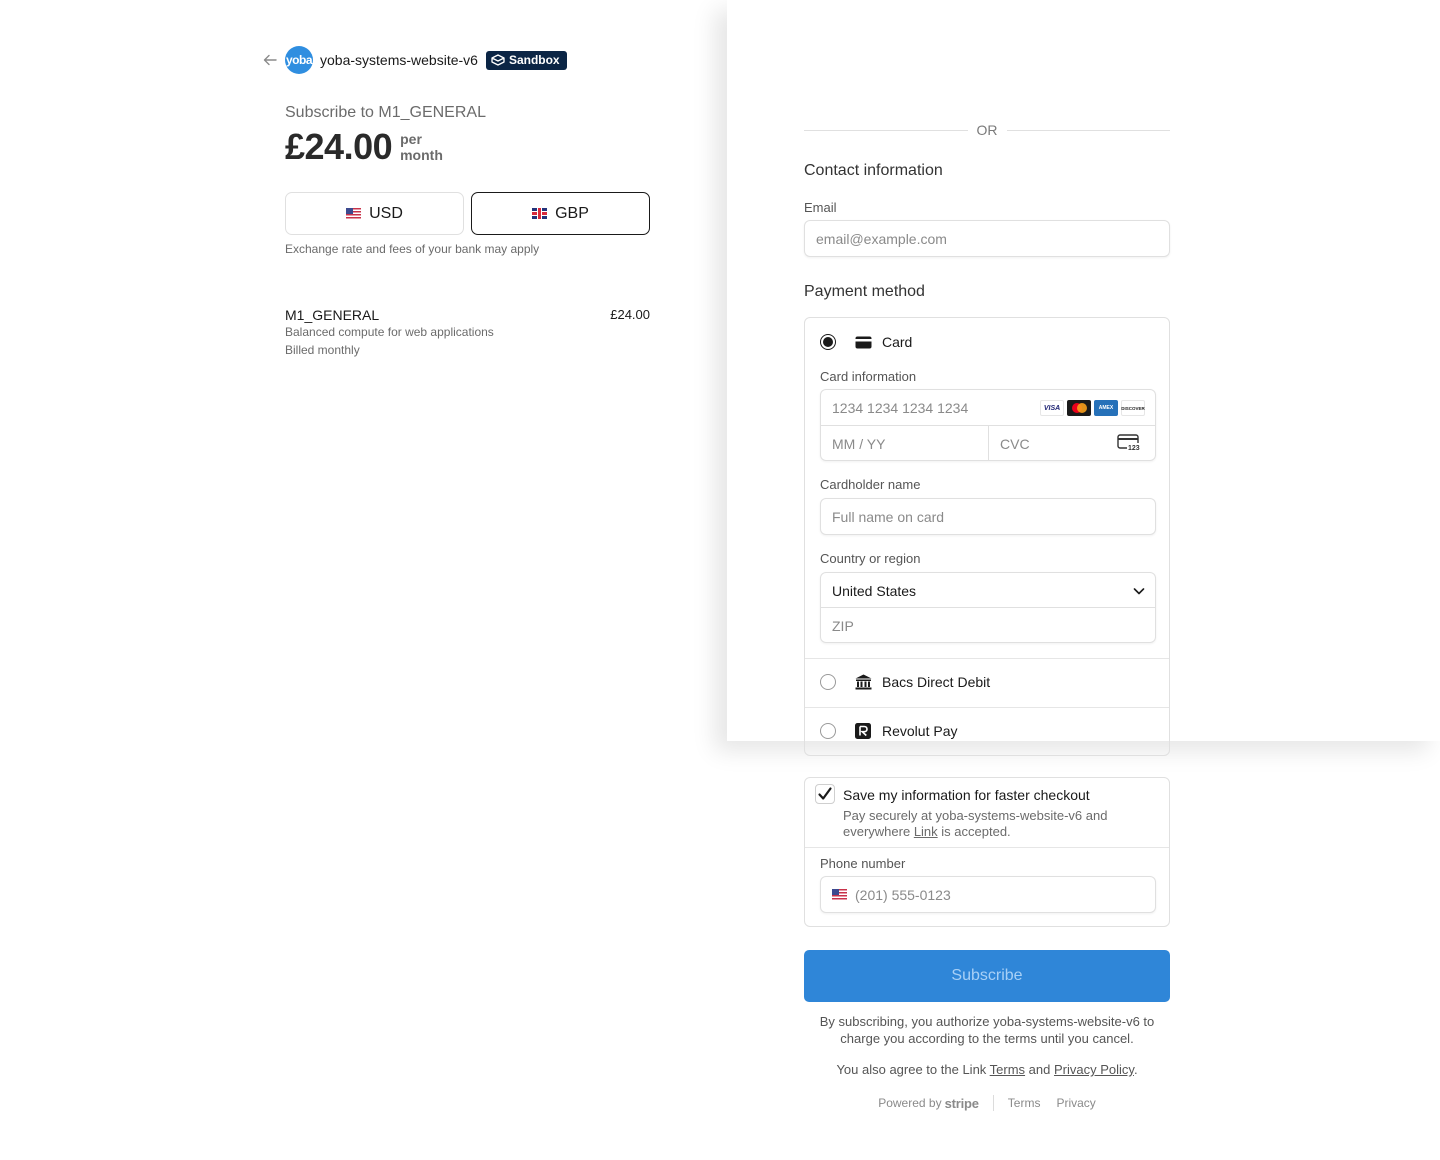 Image resolution: width=1440 pixels, height=1160 pixels. What do you see at coordinates (926, 831) in the screenshot?
I see `link-link: Link` at bounding box center [926, 831].